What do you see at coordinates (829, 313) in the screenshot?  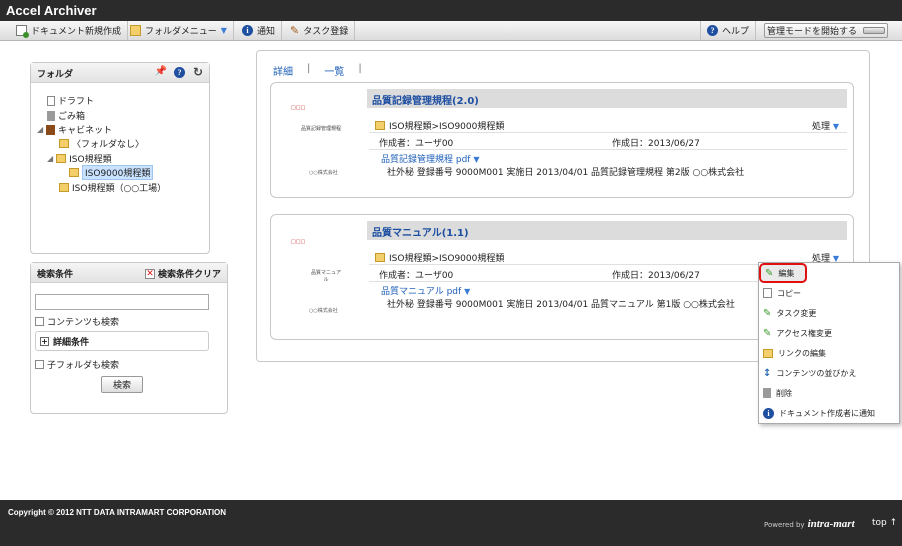 I see `menu-item-task-change: ✎ タスク変更` at bounding box center [829, 313].